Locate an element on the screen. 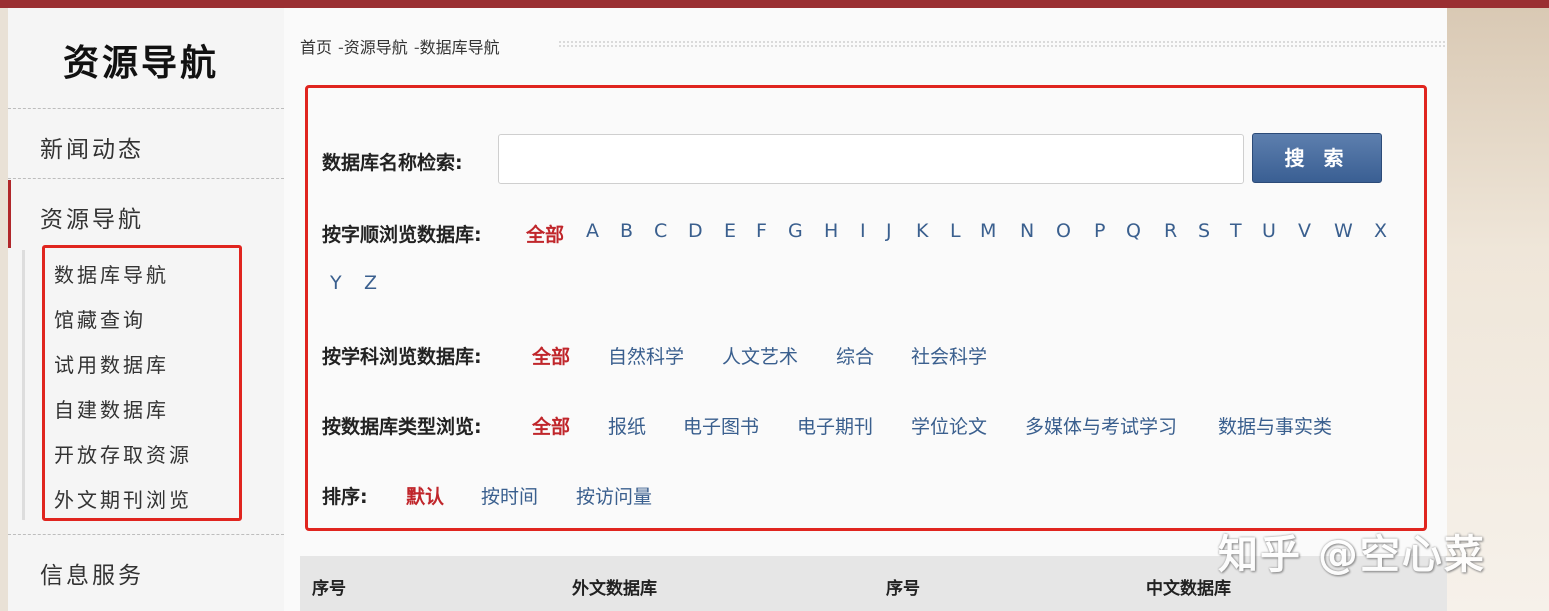 This screenshot has height=611, width=1549. subject-browse-label: 按学科浏览数据库: is located at coordinates (402, 357).